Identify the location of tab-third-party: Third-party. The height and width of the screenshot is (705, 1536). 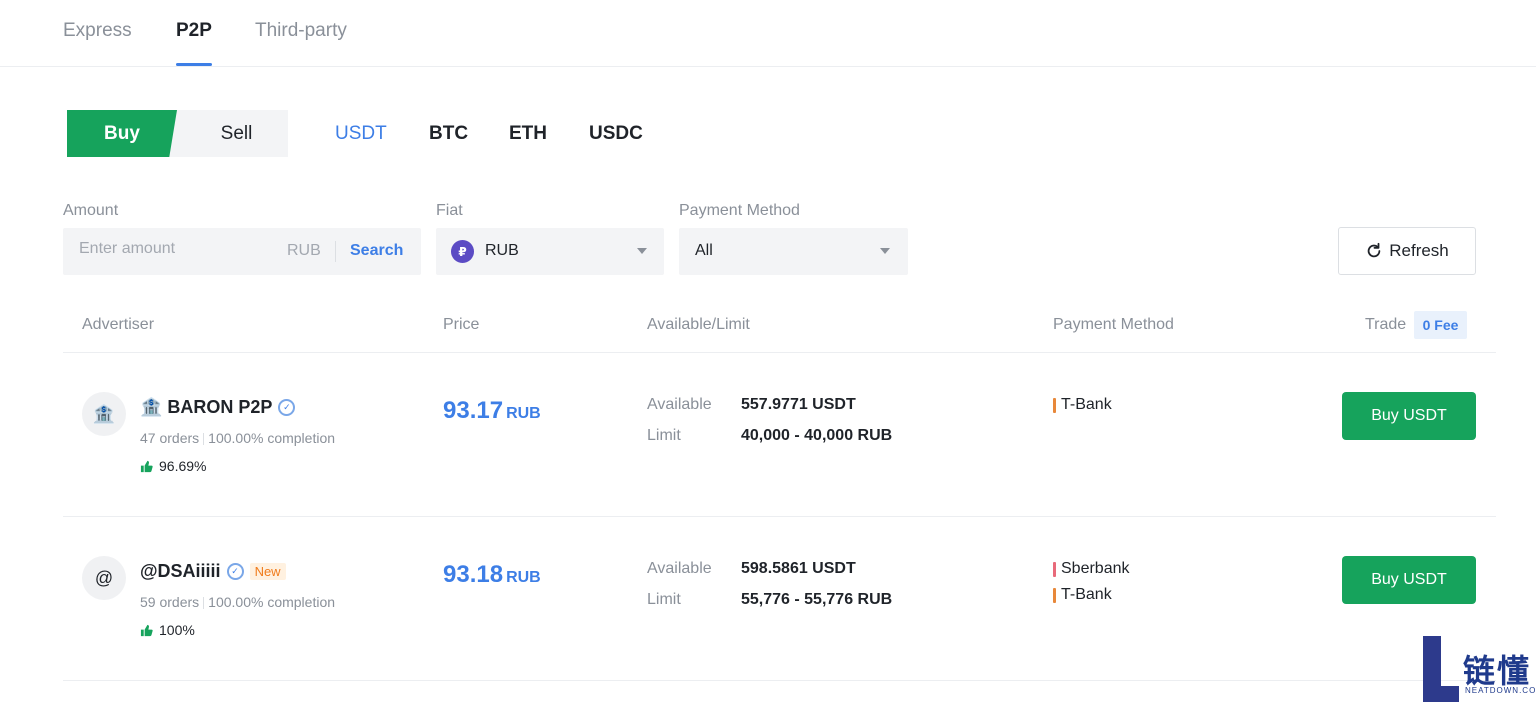
(301, 31).